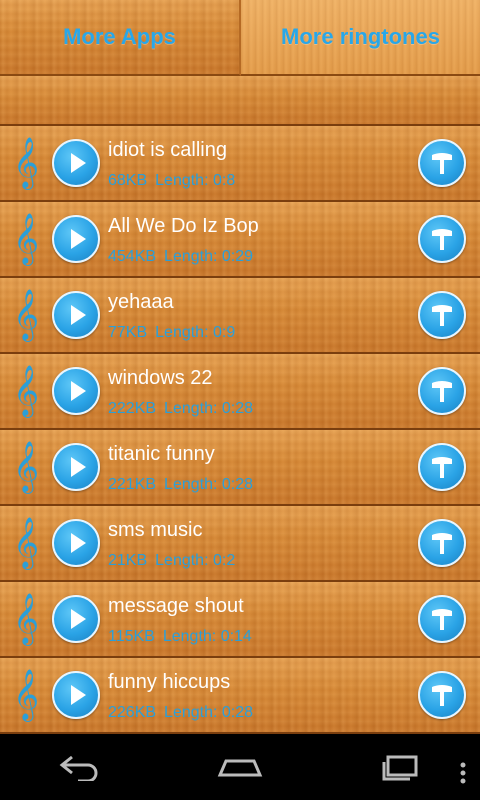 This screenshot has width=480, height=800. I want to click on tab-more-apps: More Apps, so click(120, 38).